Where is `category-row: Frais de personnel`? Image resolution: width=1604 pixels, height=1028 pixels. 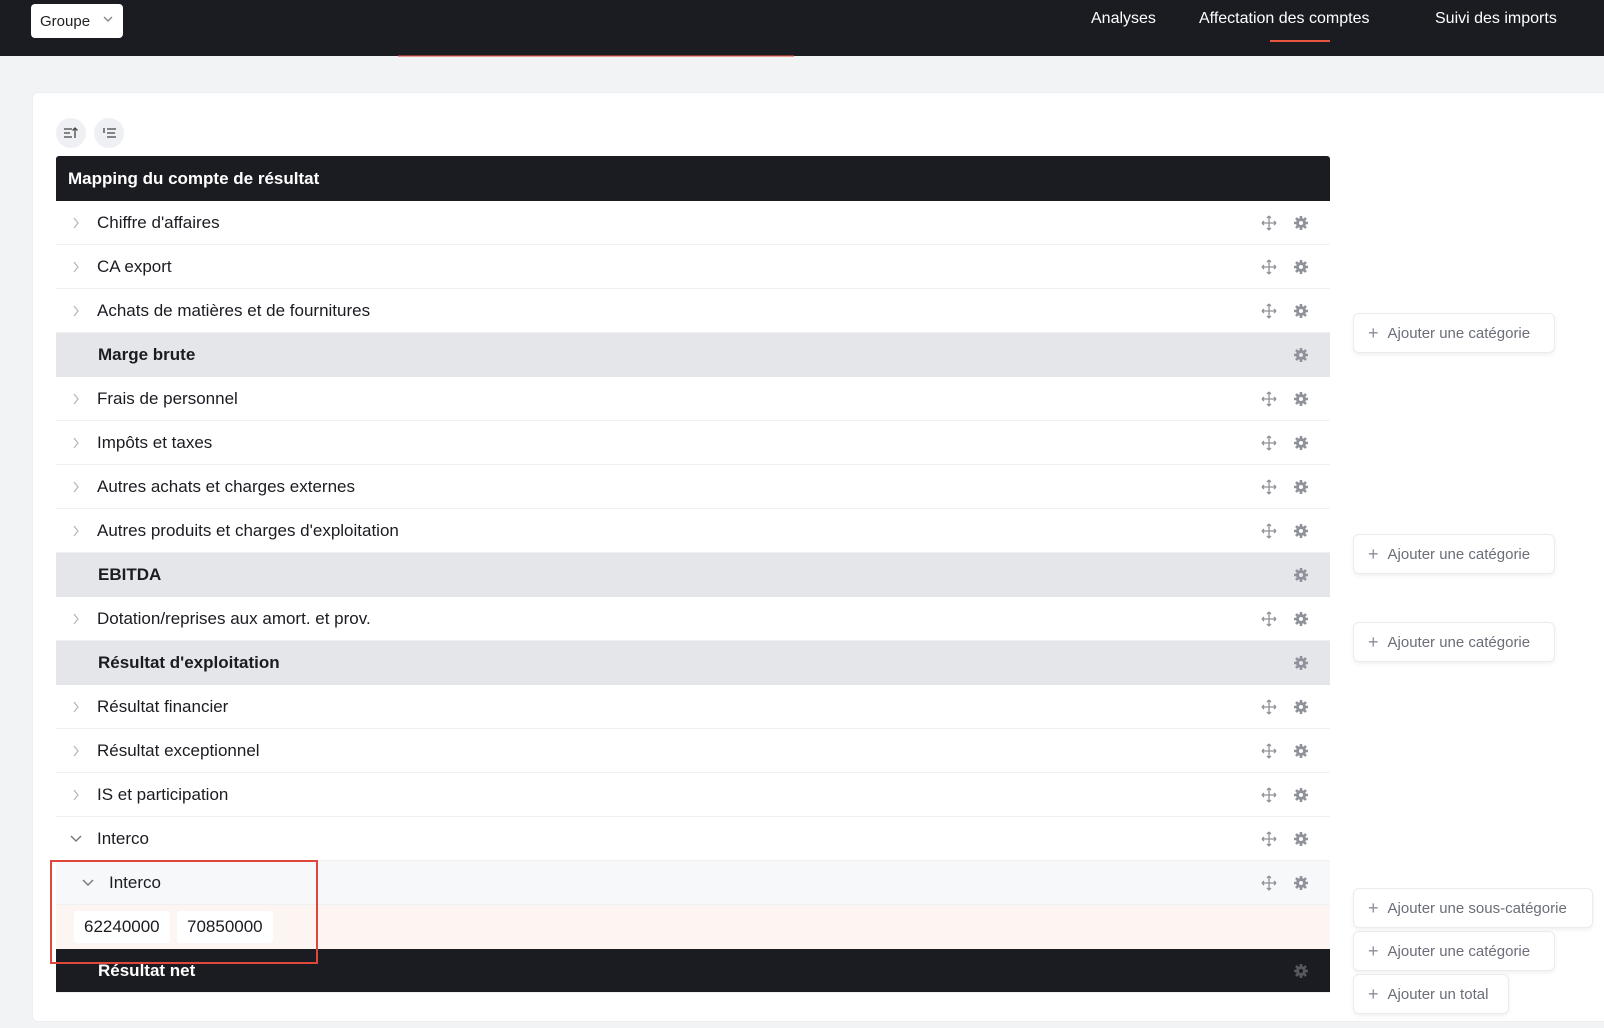
category-row: Frais de personnel is located at coordinates (693, 399).